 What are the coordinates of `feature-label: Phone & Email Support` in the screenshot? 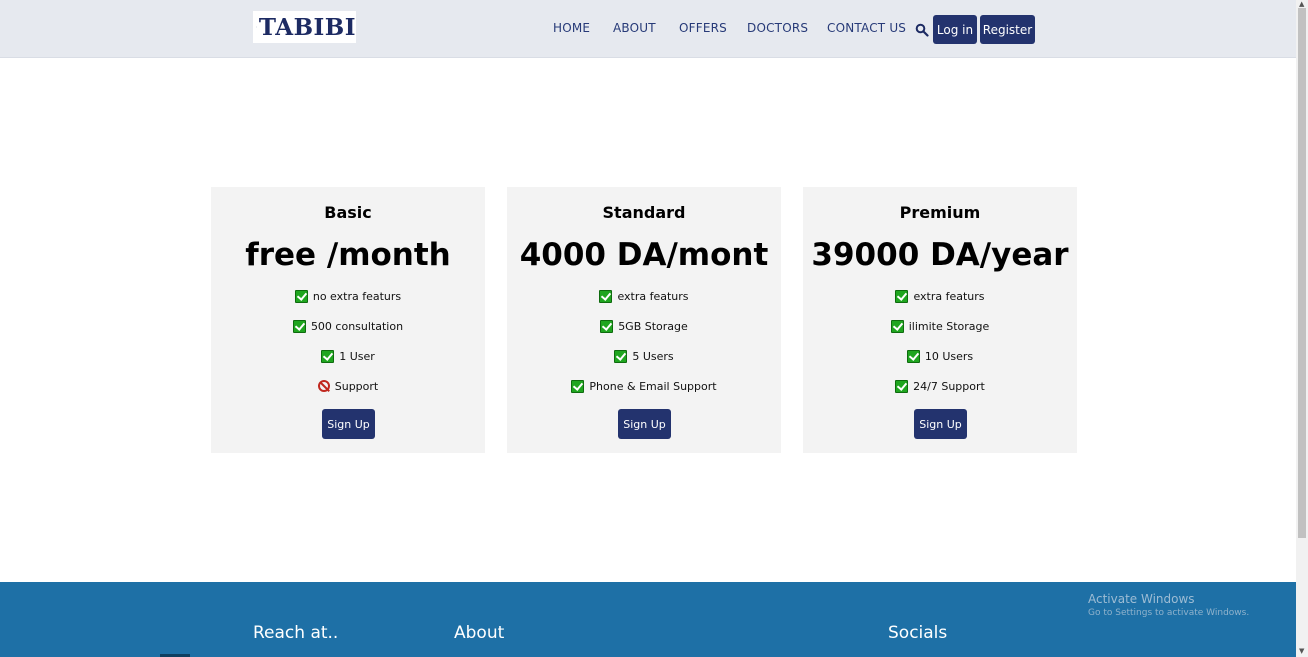 It's located at (653, 386).